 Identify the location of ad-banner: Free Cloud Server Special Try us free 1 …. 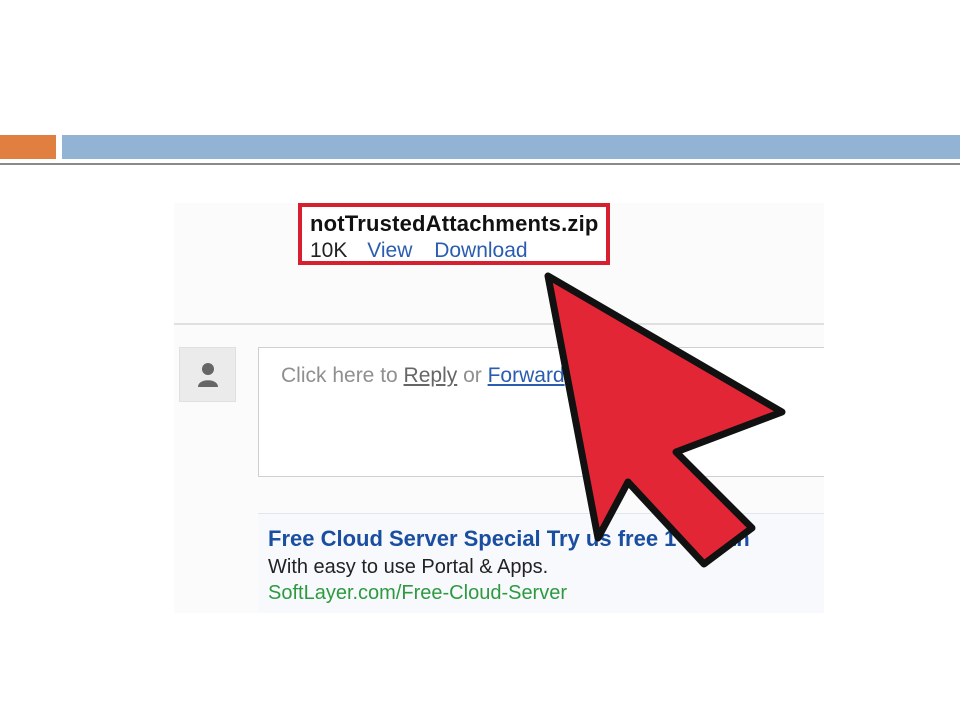
(541, 563).